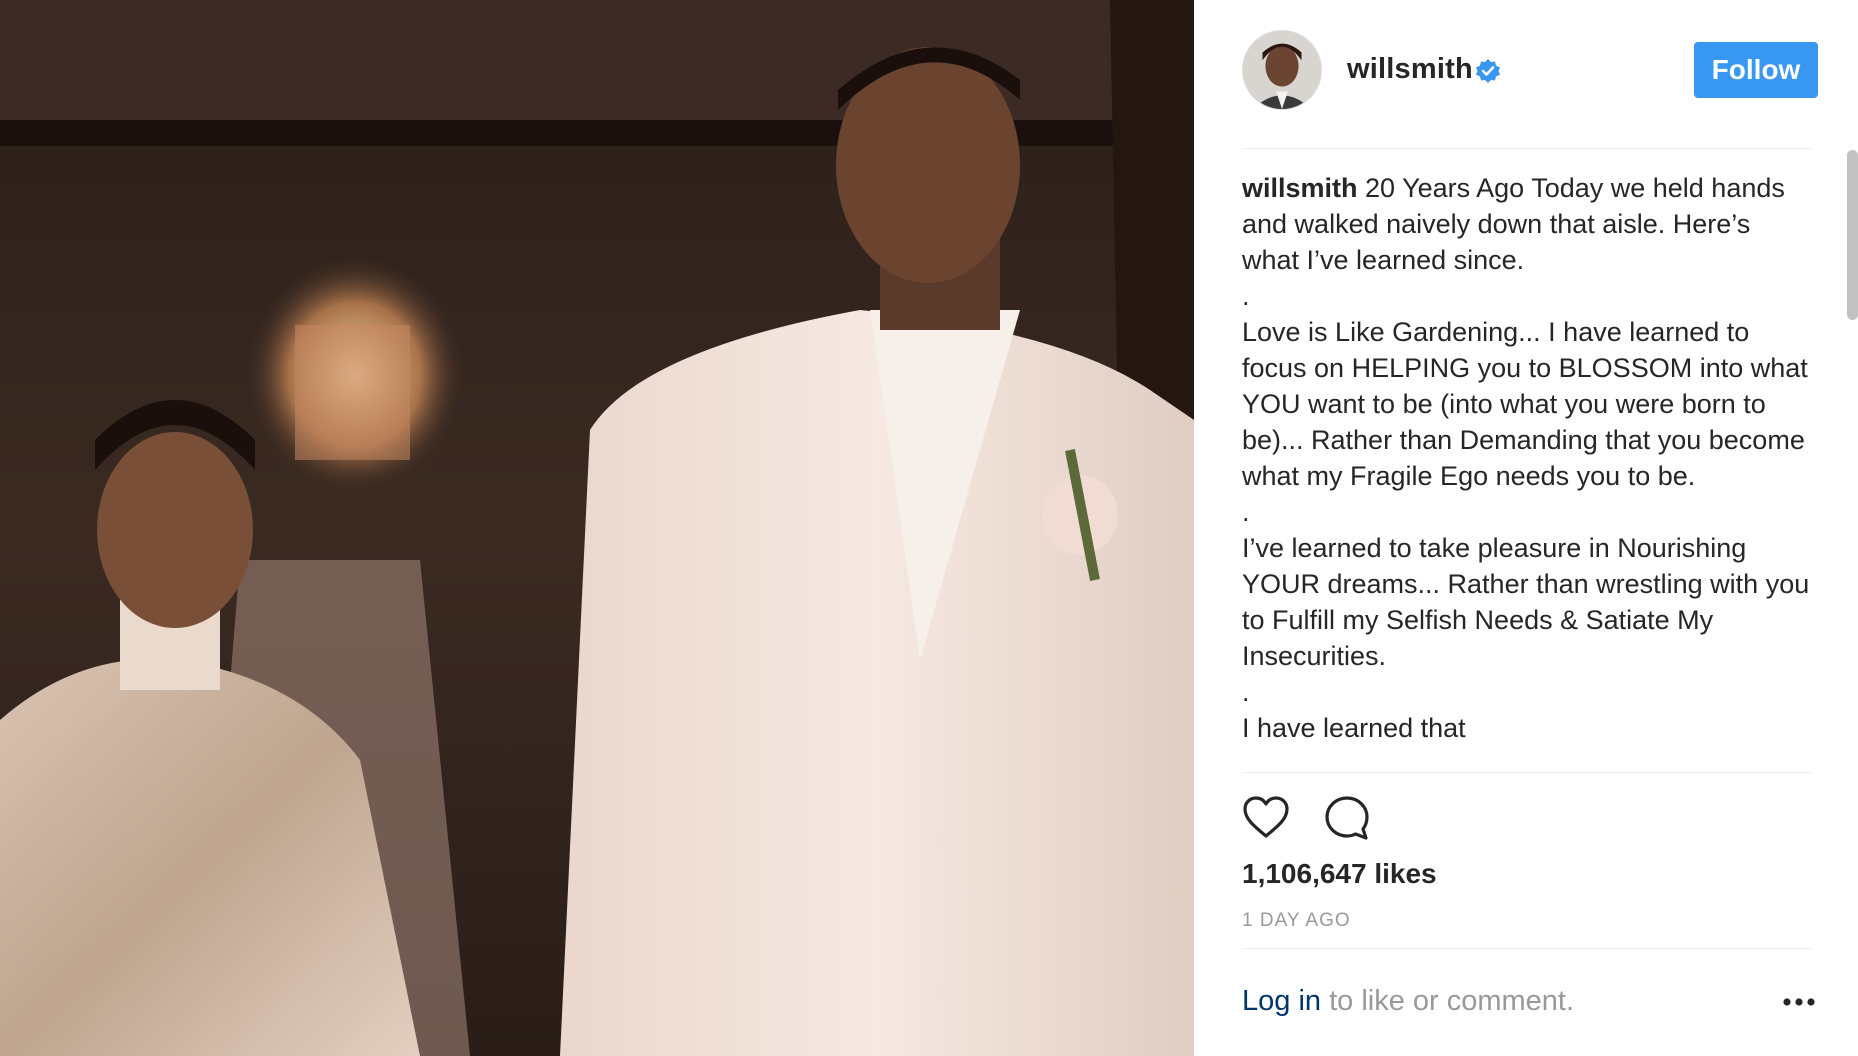  Describe the element at coordinates (1347, 818) in the screenshot. I see `comment-bubble-icon` at that location.